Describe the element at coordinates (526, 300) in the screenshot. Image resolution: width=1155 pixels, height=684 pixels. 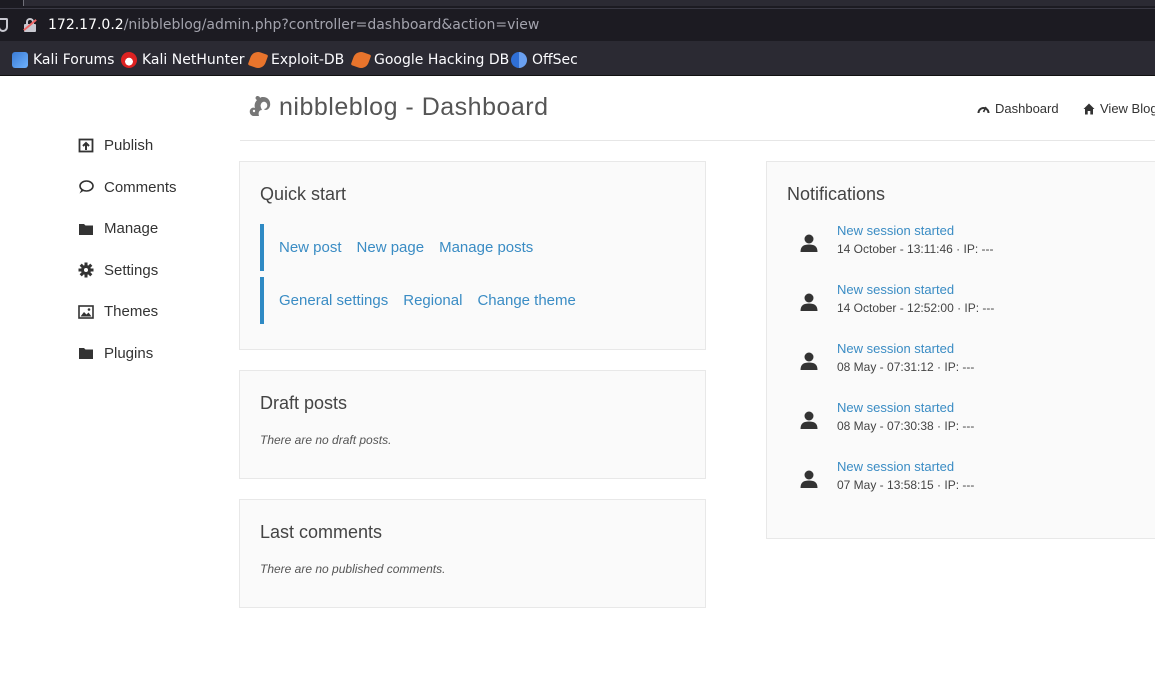
I see `change-theme-link: Change theme` at that location.